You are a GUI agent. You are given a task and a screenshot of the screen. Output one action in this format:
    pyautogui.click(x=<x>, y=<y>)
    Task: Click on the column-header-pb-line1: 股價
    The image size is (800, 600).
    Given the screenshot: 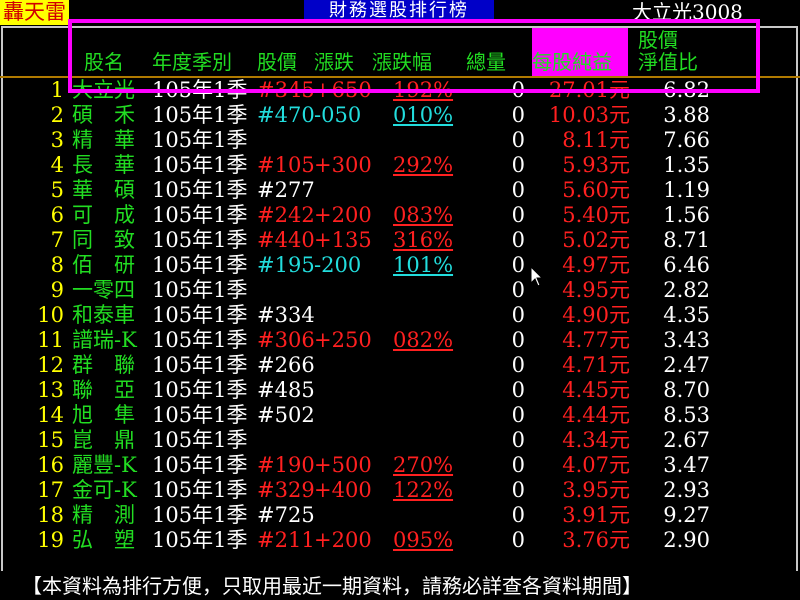 What is the action you would take?
    pyautogui.click(x=658, y=40)
    